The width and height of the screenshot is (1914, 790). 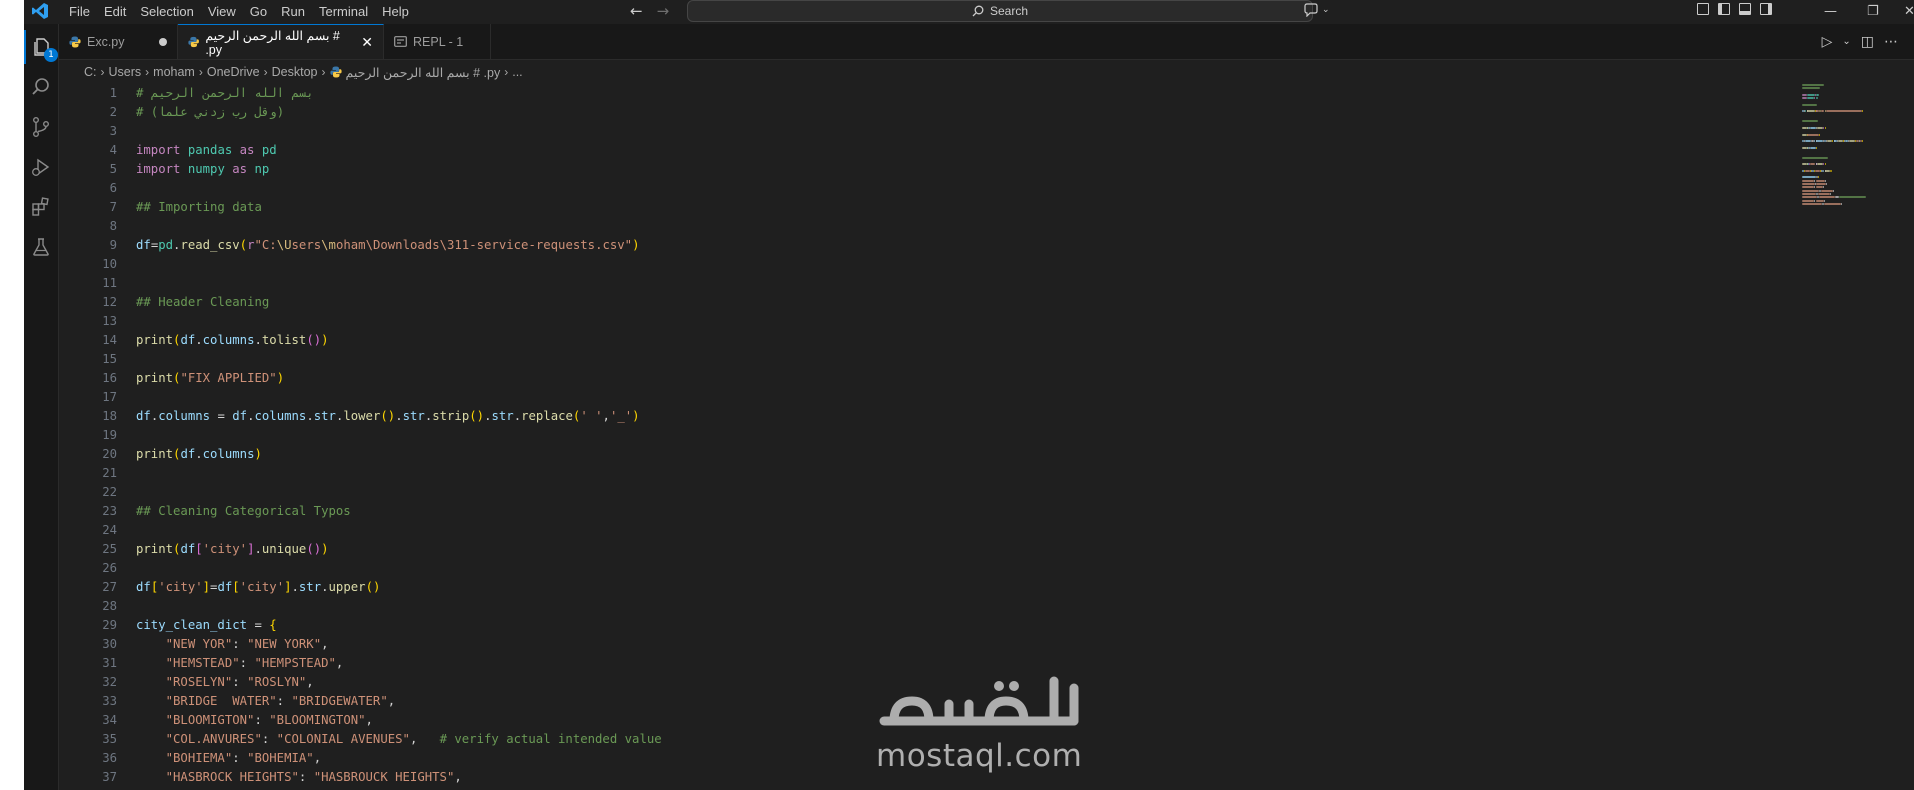 What do you see at coordinates (233, 72) in the screenshot?
I see `breadcrumb-item: OneDrive` at bounding box center [233, 72].